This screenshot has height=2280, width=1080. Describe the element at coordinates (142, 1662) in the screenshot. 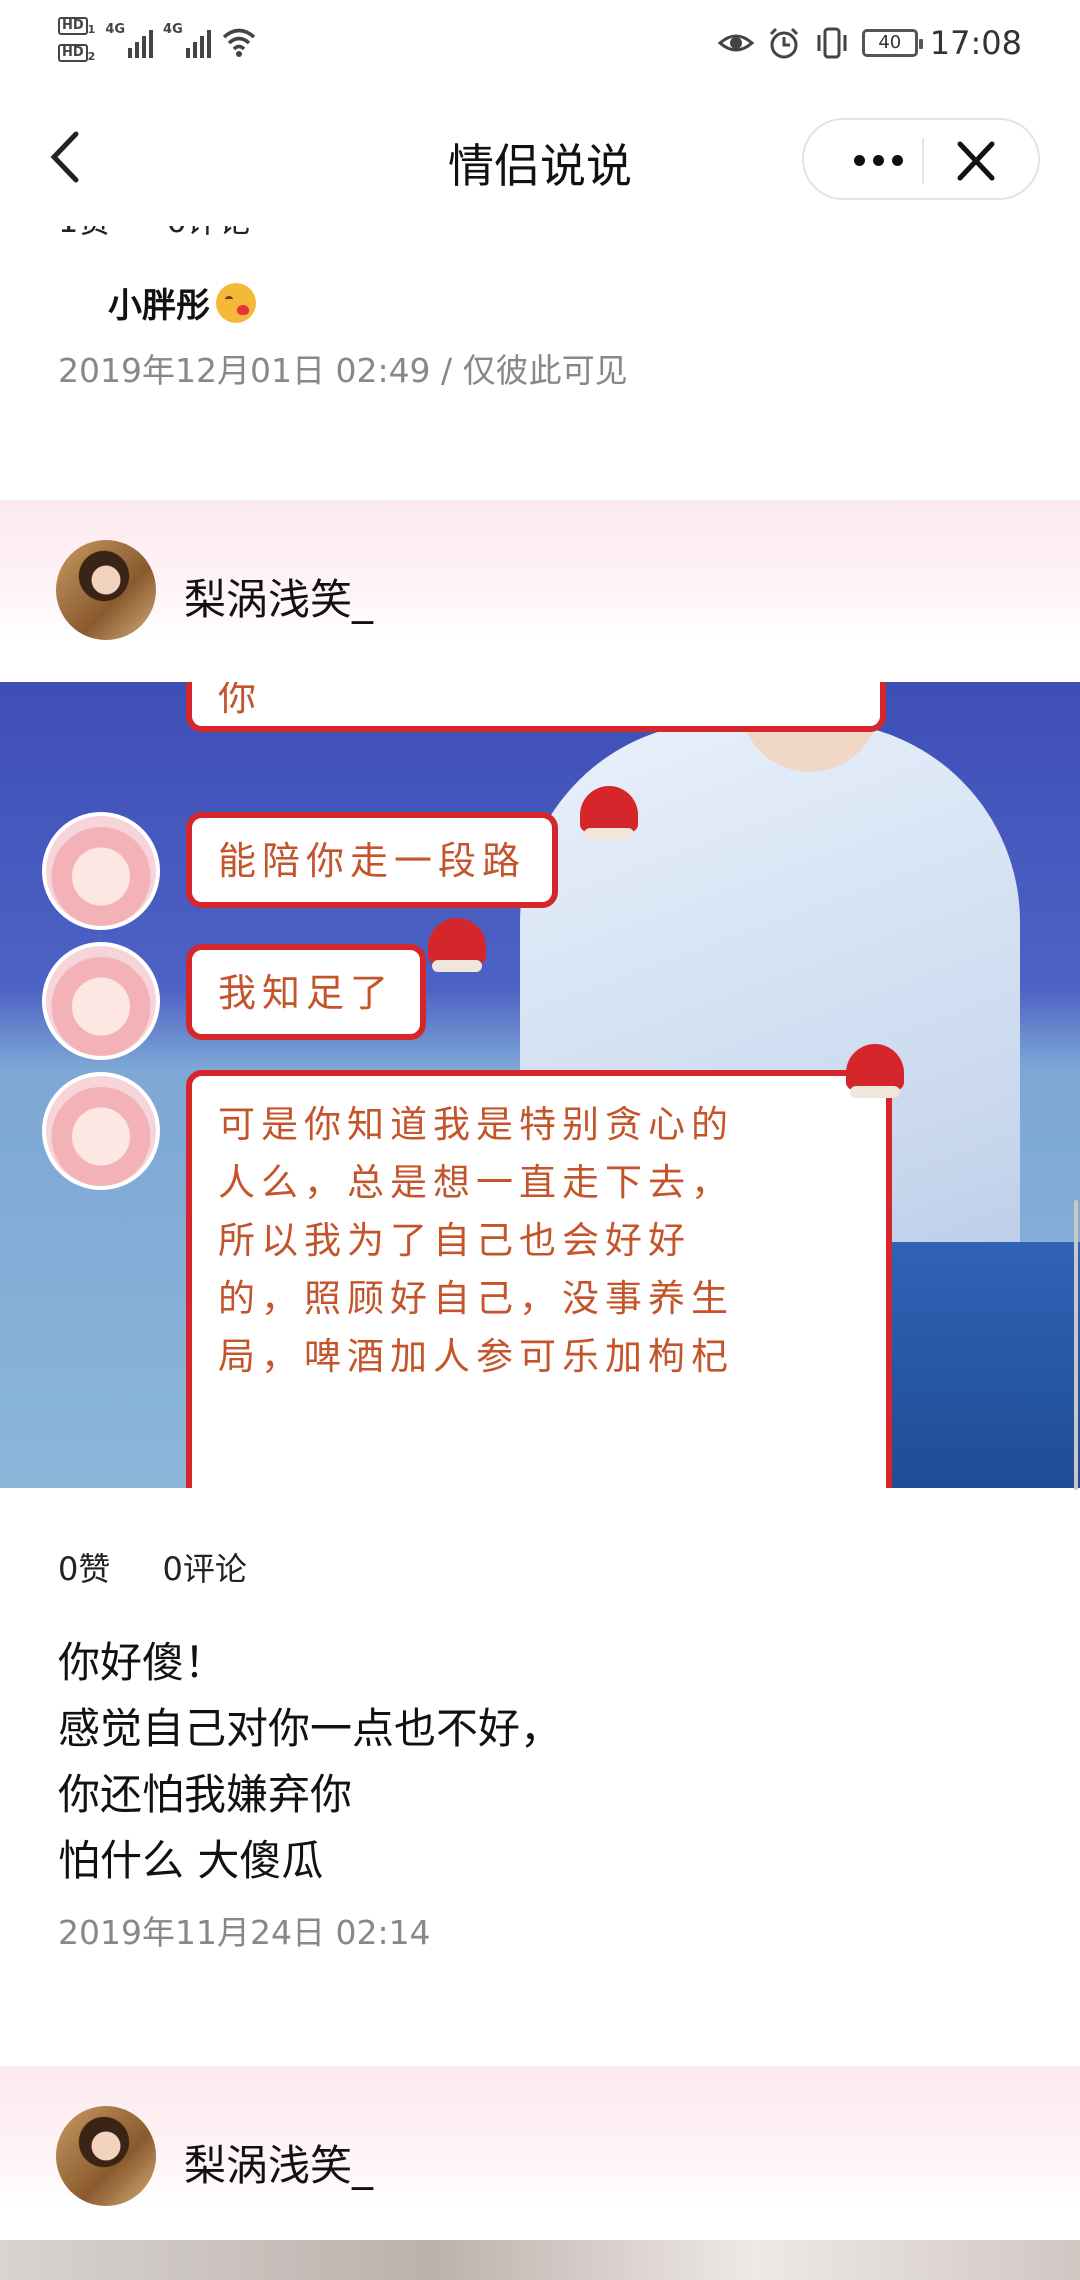

I see `post-line: 你好傻！` at that location.